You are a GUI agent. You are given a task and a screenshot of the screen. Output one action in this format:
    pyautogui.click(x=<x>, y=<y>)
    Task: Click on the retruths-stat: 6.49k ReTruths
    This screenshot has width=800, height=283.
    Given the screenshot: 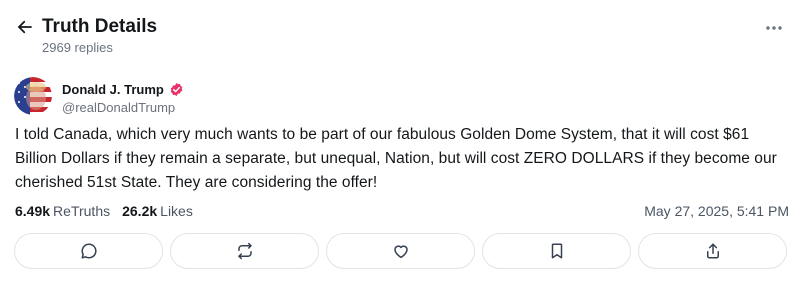 What is the action you would take?
    pyautogui.click(x=62, y=211)
    